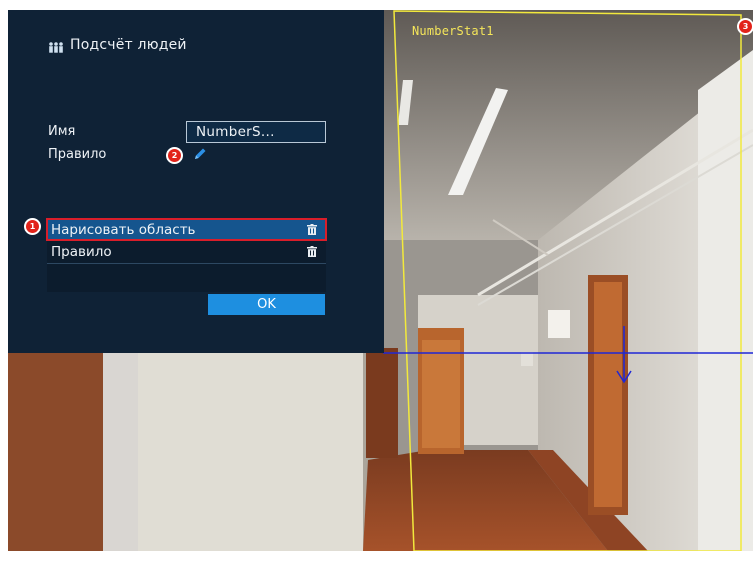  Describe the element at coordinates (453, 31) in the screenshot. I see `region-name-label: NumberStat1` at that location.